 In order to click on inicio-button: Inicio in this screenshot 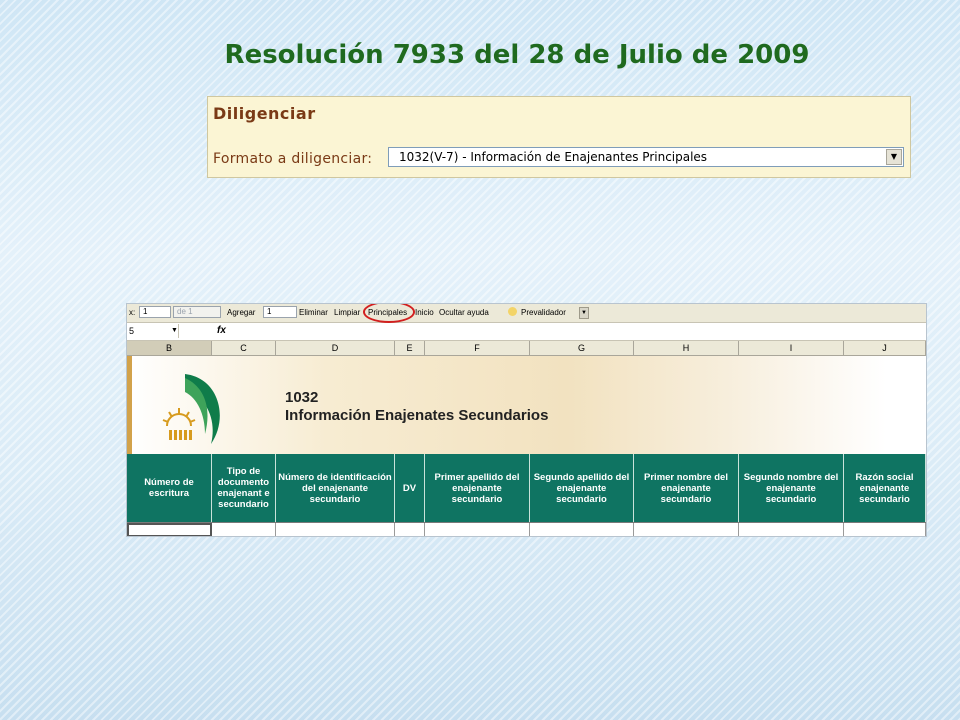, I will do `click(424, 312)`.